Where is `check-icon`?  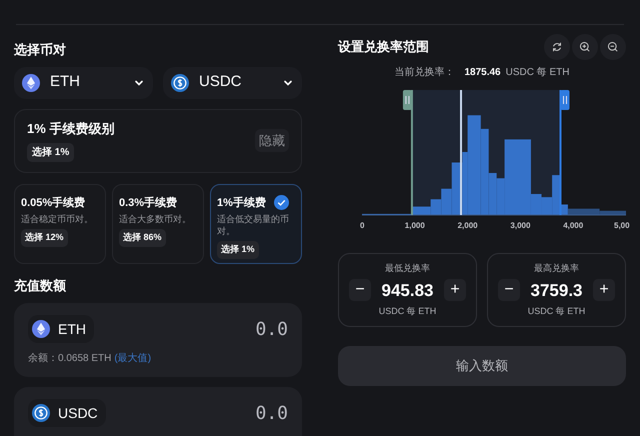 check-icon is located at coordinates (281, 202).